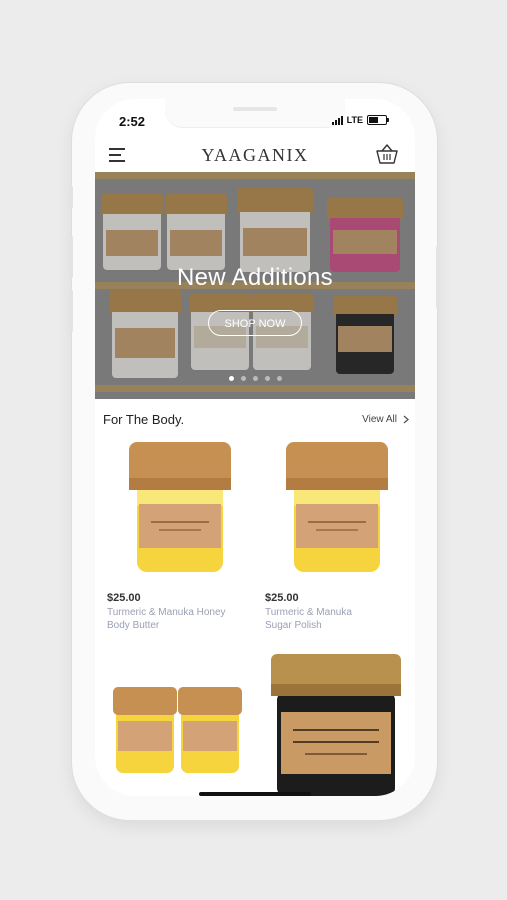 The image size is (507, 900). I want to click on product-name-line: Body Butter, so click(133, 625).